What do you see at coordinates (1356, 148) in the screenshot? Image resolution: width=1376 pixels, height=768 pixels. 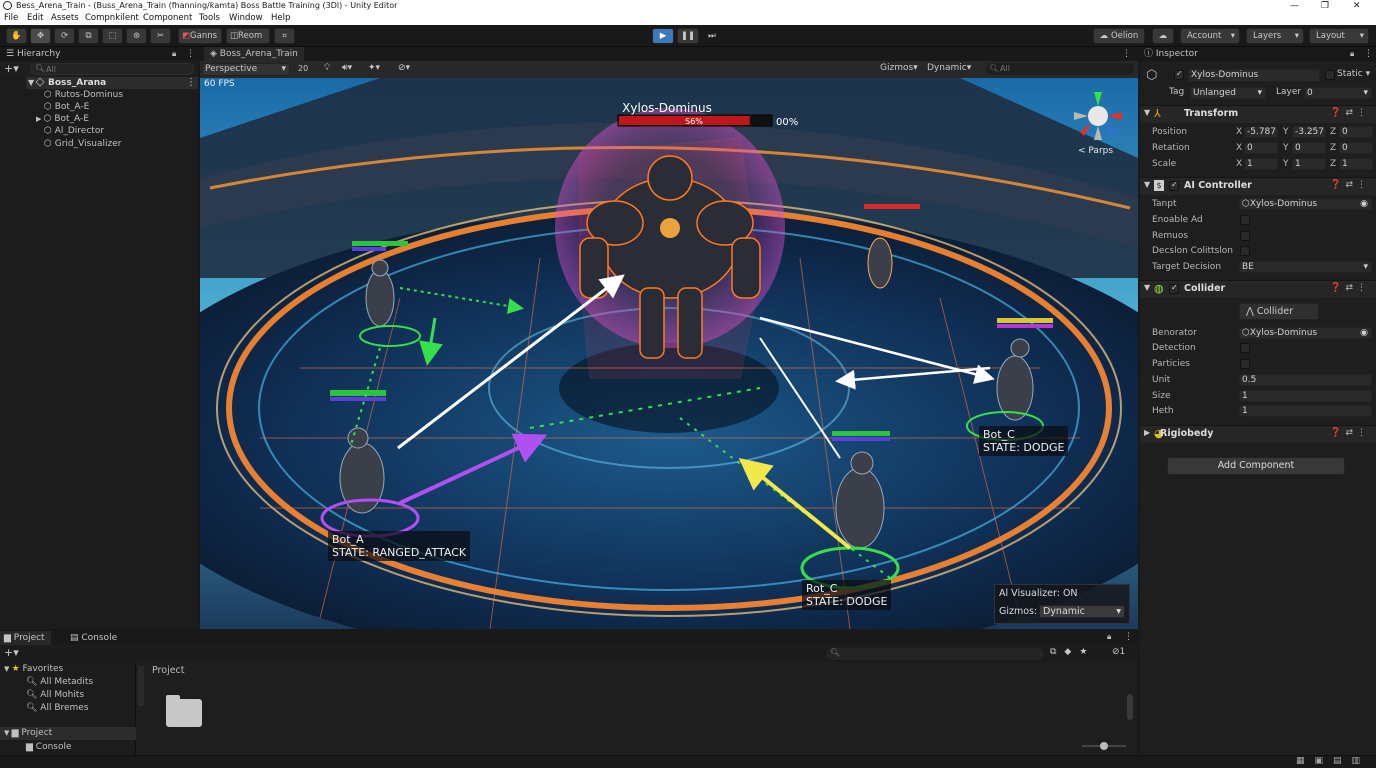 I see `rotation-z-field: 0` at bounding box center [1356, 148].